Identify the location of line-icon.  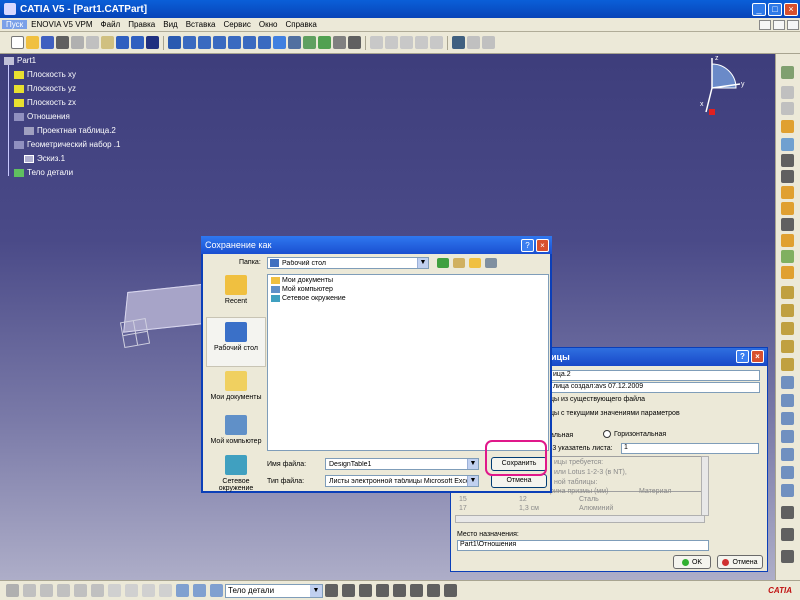
(787, 556).